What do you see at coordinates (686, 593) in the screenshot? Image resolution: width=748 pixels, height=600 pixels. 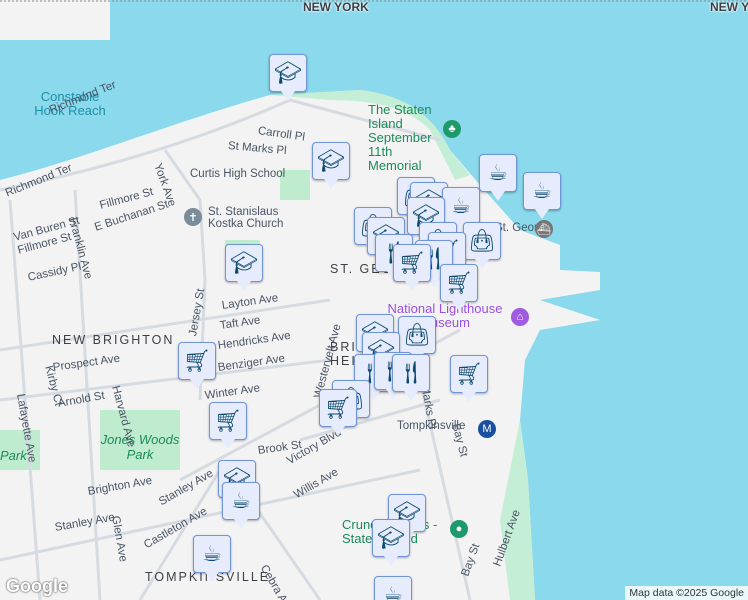 I see `map-attribution: Map data ©2025 Google` at bounding box center [686, 593].